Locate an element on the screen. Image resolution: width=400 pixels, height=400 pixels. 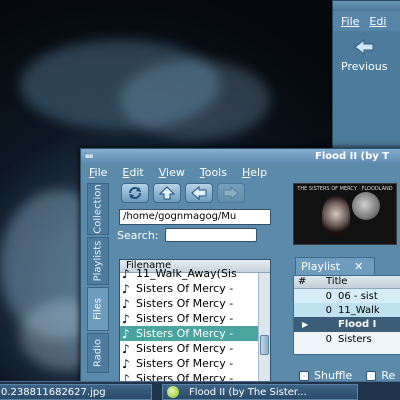
forward-button is located at coordinates (231, 193).